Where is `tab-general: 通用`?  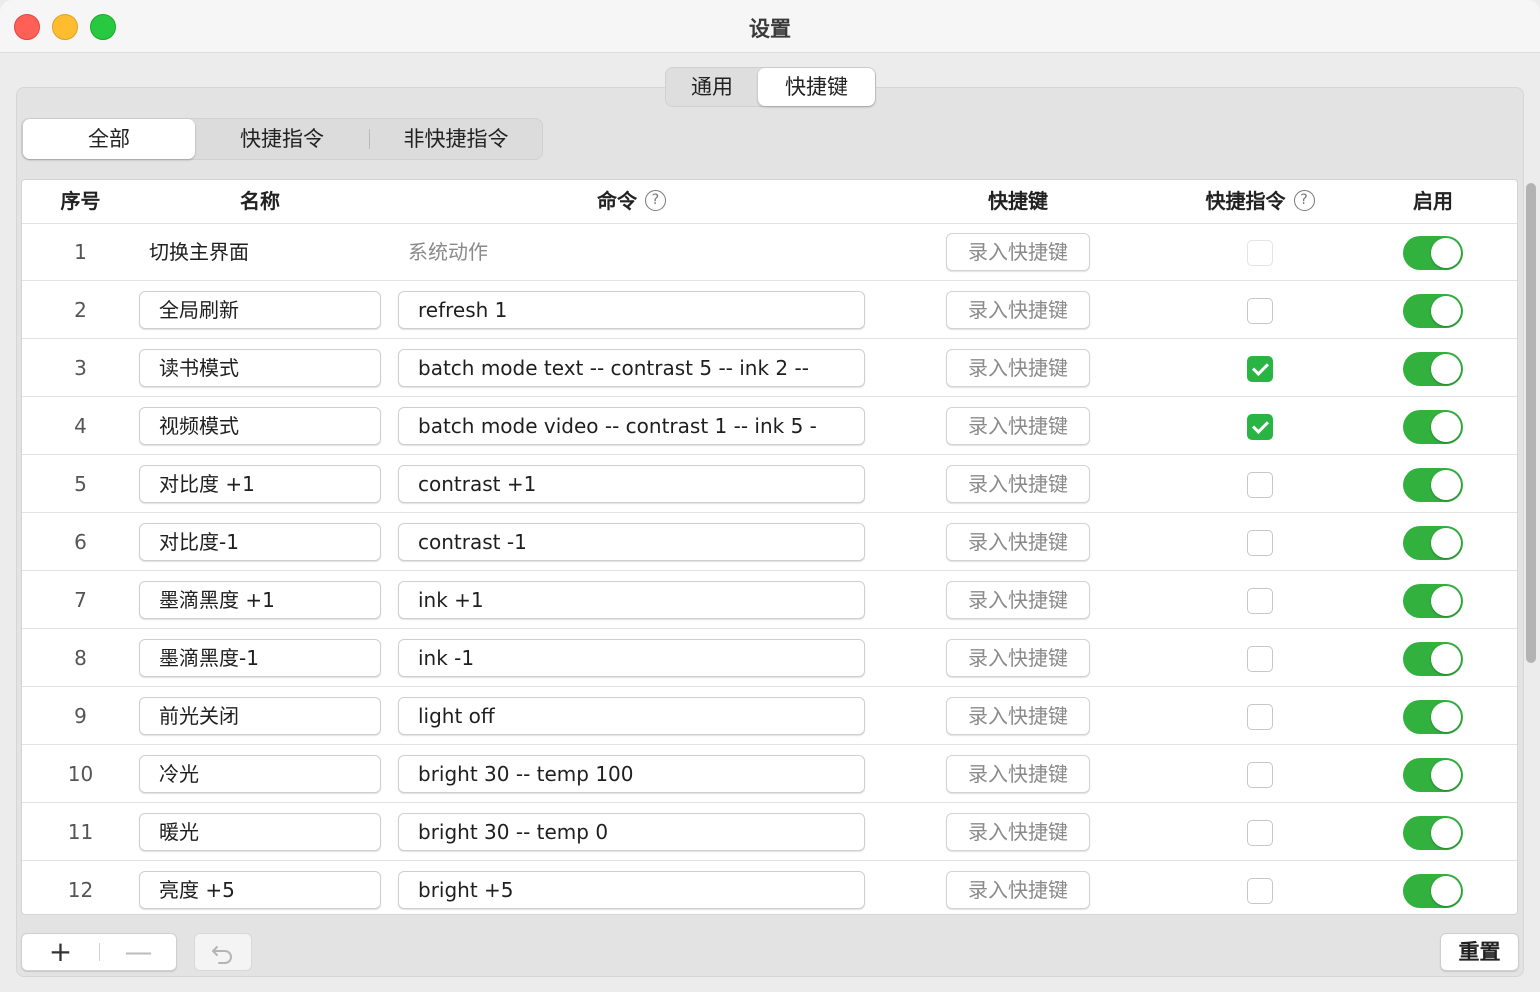
tab-general: 通用 is located at coordinates (712, 87).